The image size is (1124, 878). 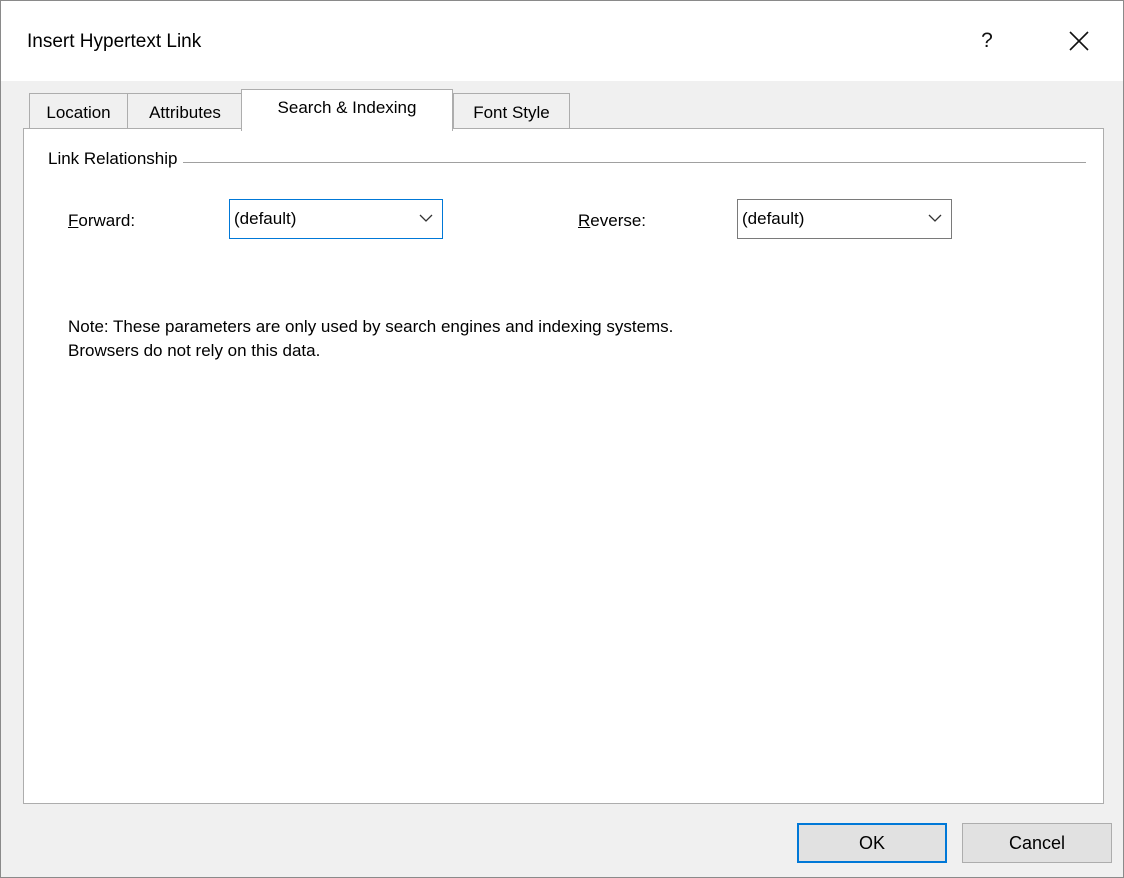 I want to click on help-button: ?, so click(x=987, y=41).